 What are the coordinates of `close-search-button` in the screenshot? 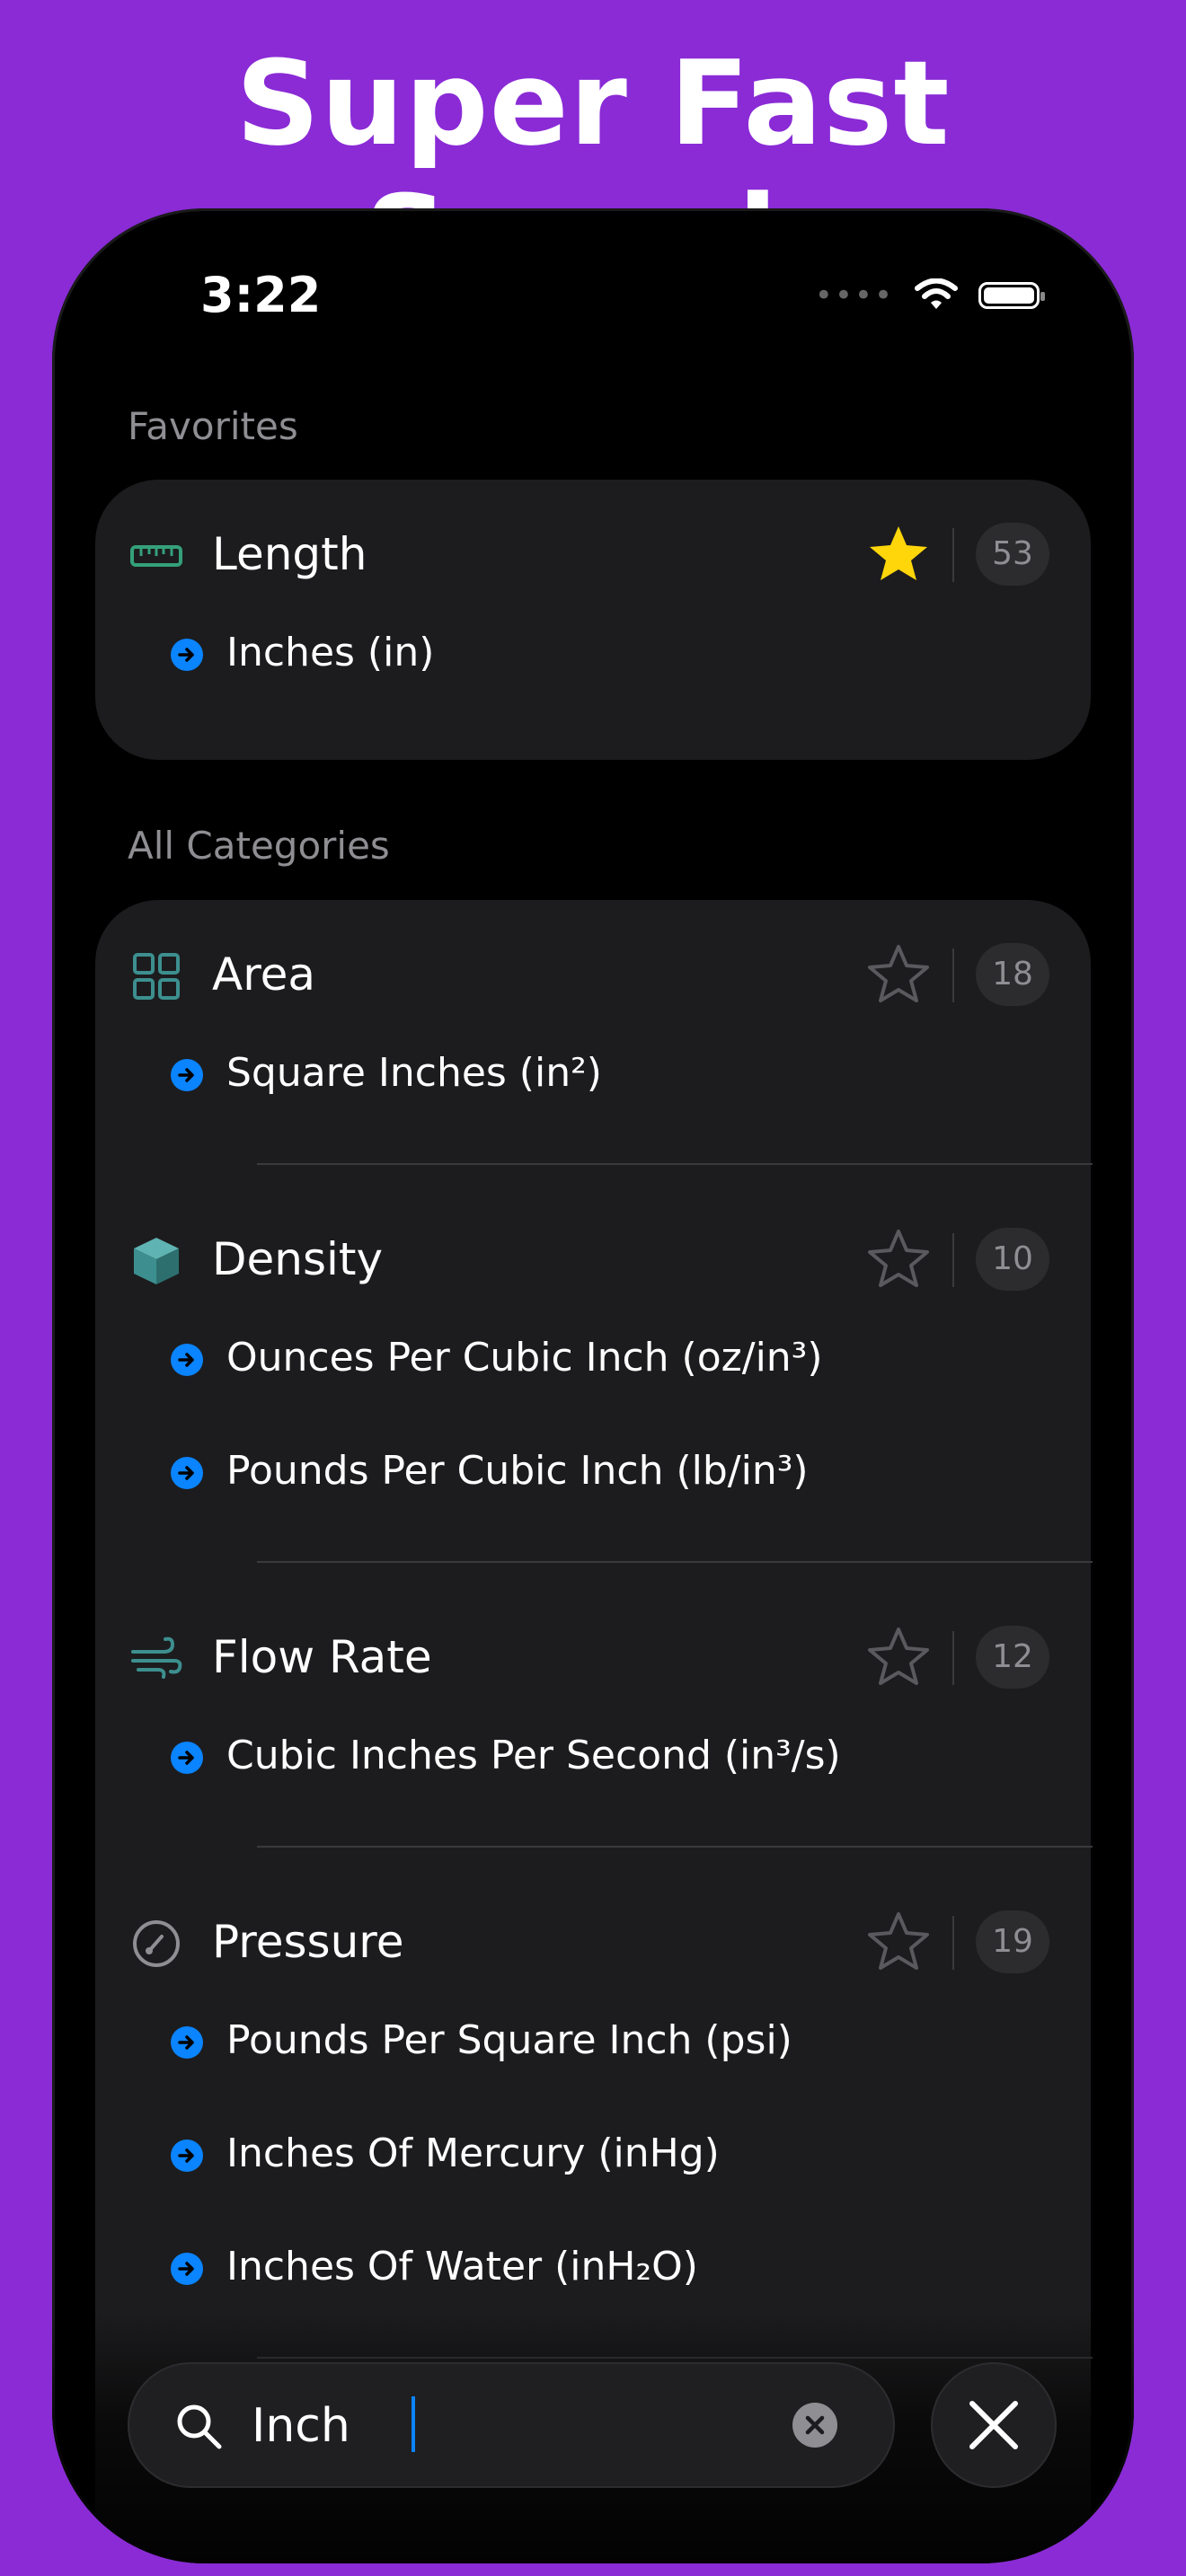 It's located at (994, 2425).